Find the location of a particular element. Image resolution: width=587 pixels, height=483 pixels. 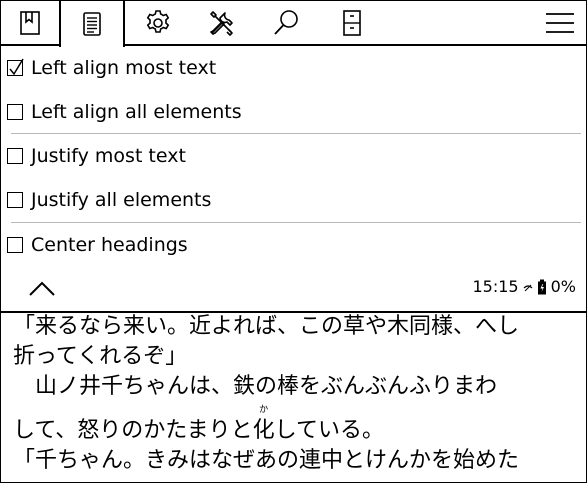

text-line: 折ってくれるぞ」 is located at coordinates (100, 356).